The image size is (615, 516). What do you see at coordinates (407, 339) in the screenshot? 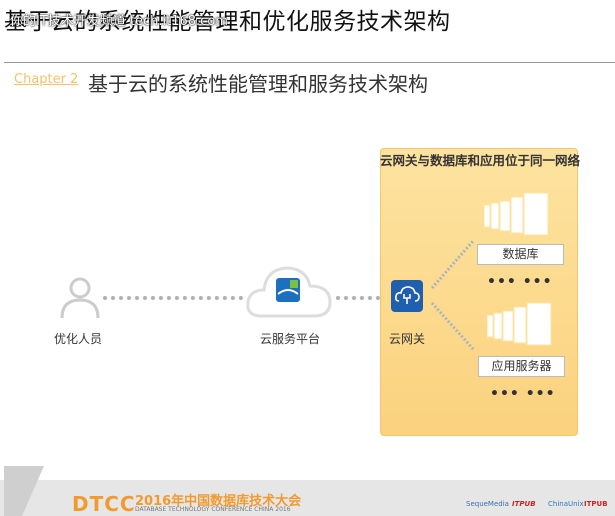
I see `gateway-label: 云网关` at bounding box center [407, 339].